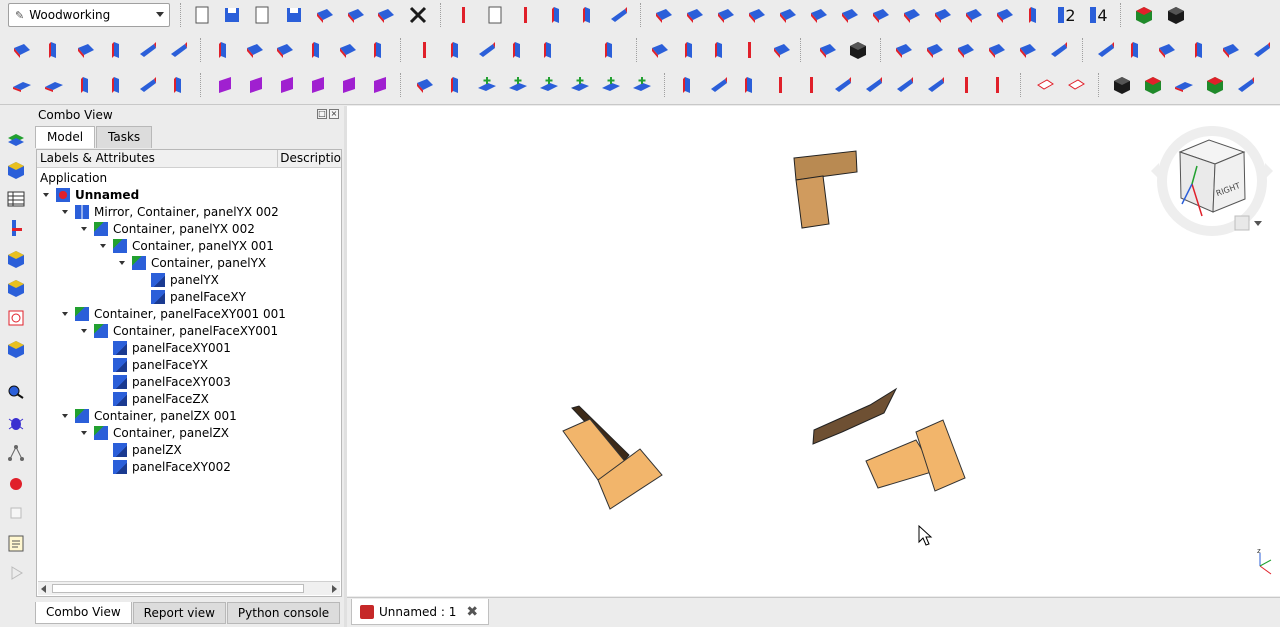 This screenshot has width=1280, height=627. What do you see at coordinates (140, 449) in the screenshot?
I see `tree-item: panelZX` at bounding box center [140, 449].